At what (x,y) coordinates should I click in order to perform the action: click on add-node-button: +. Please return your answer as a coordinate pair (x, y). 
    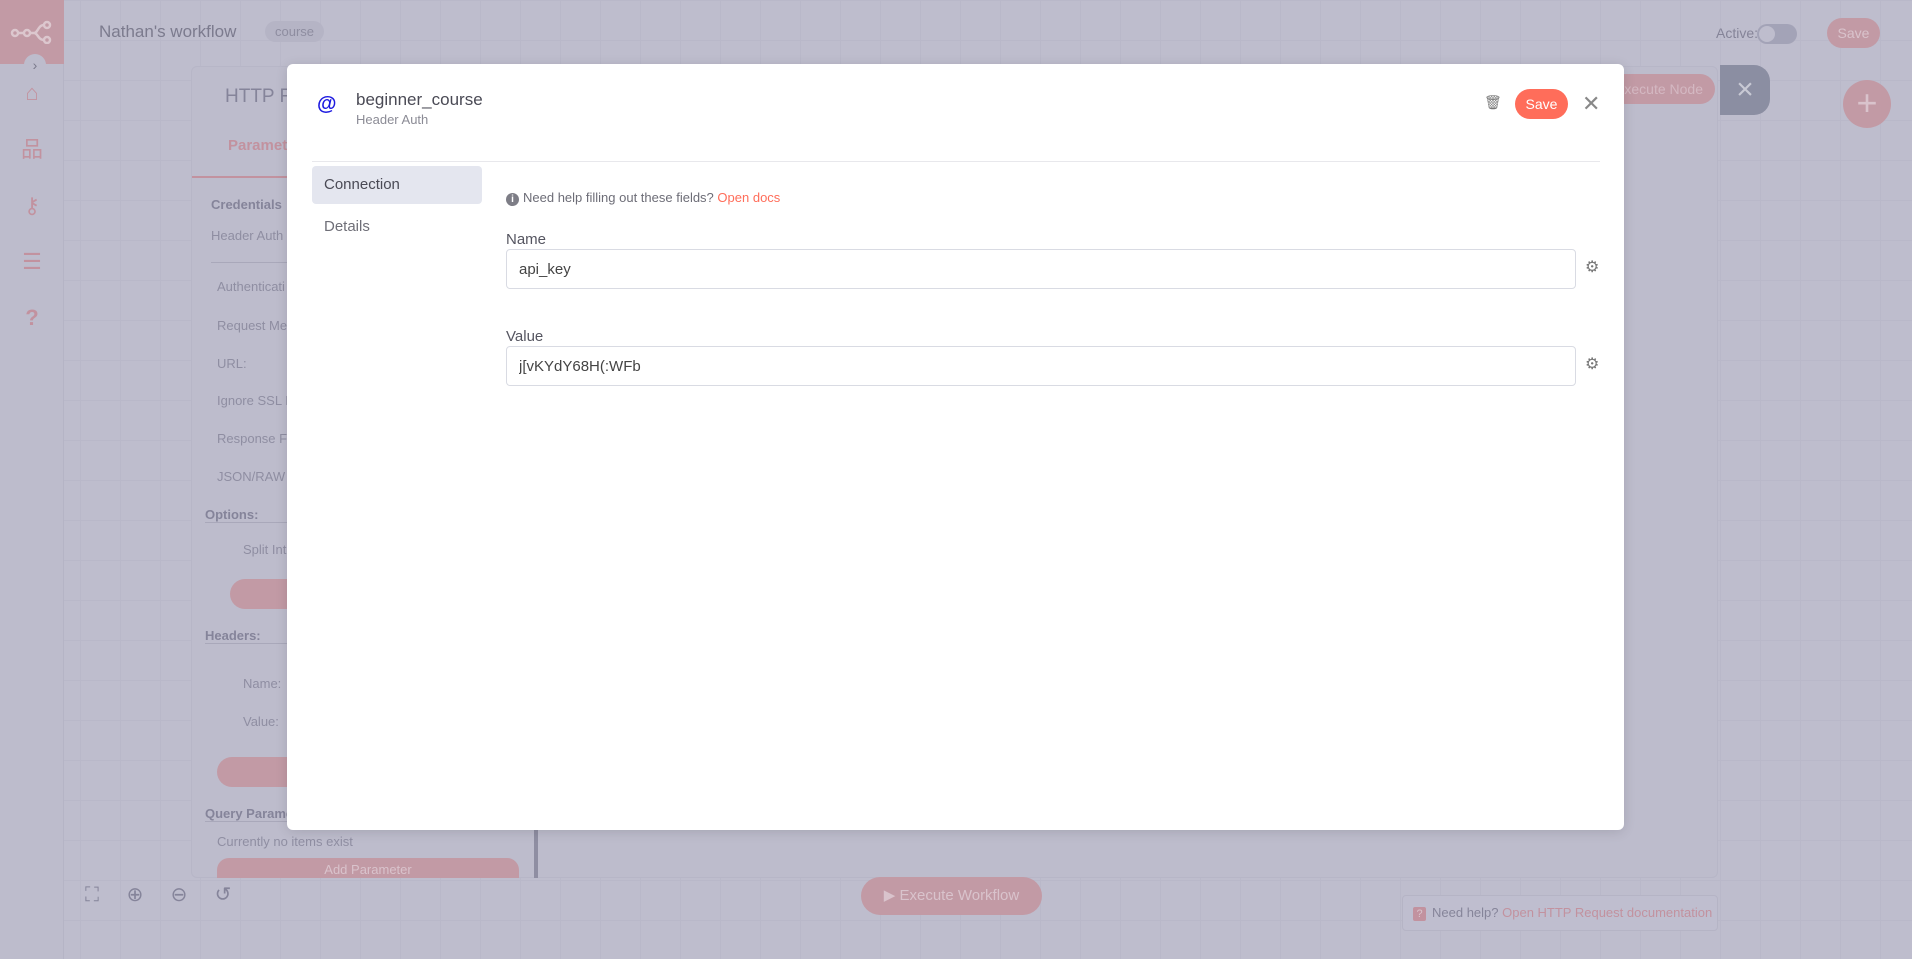
    Looking at the image, I should click on (1867, 104).